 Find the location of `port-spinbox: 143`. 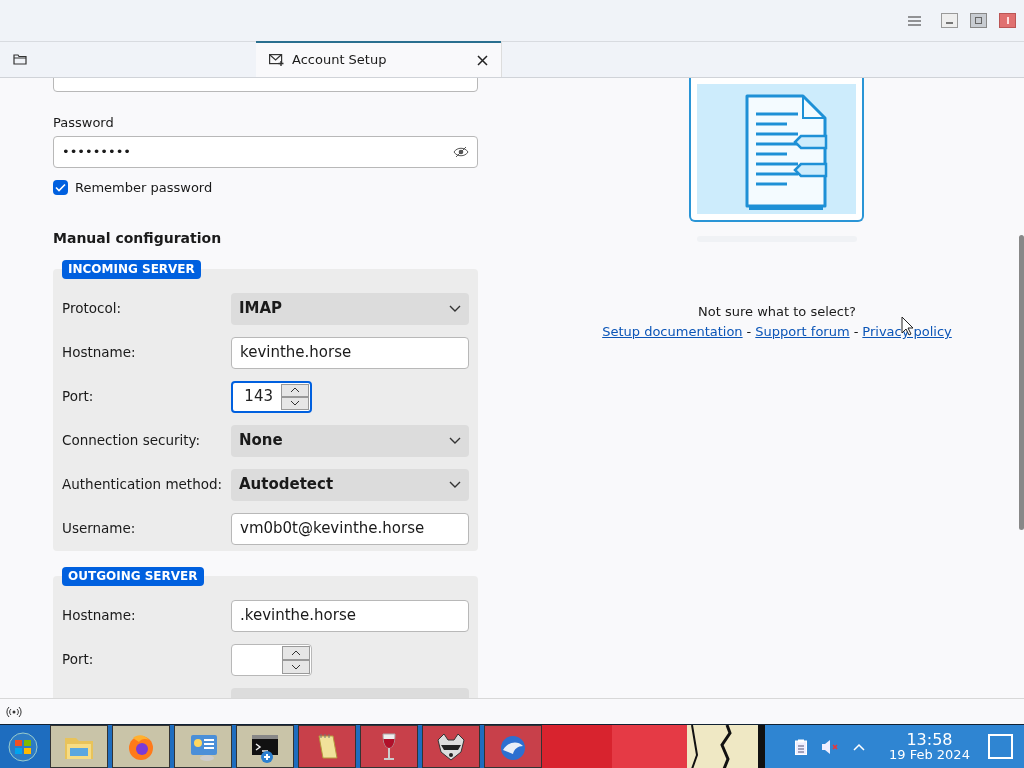

port-spinbox: 143 is located at coordinates (271, 396).